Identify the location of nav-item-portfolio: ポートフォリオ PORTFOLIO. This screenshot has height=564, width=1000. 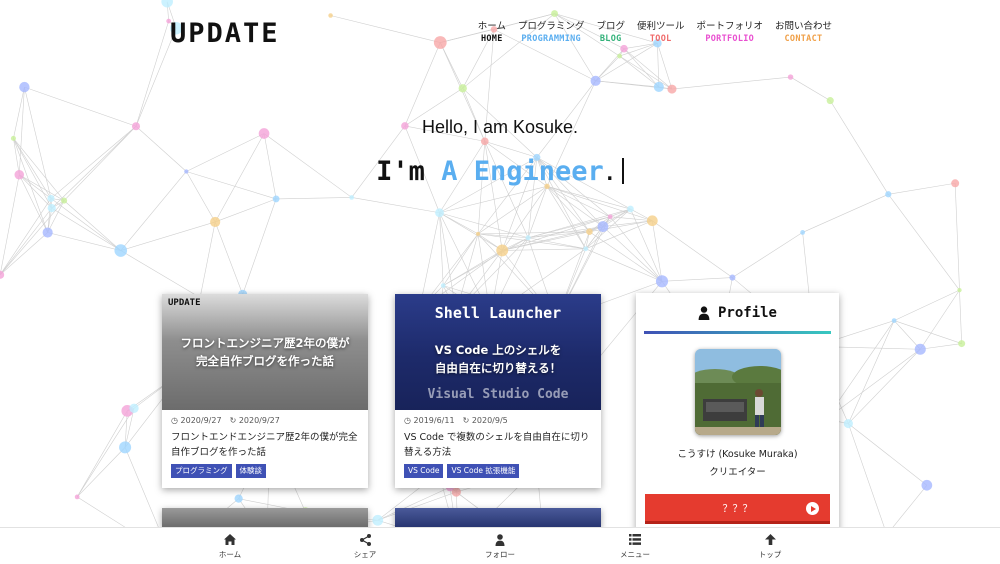
(729, 33).